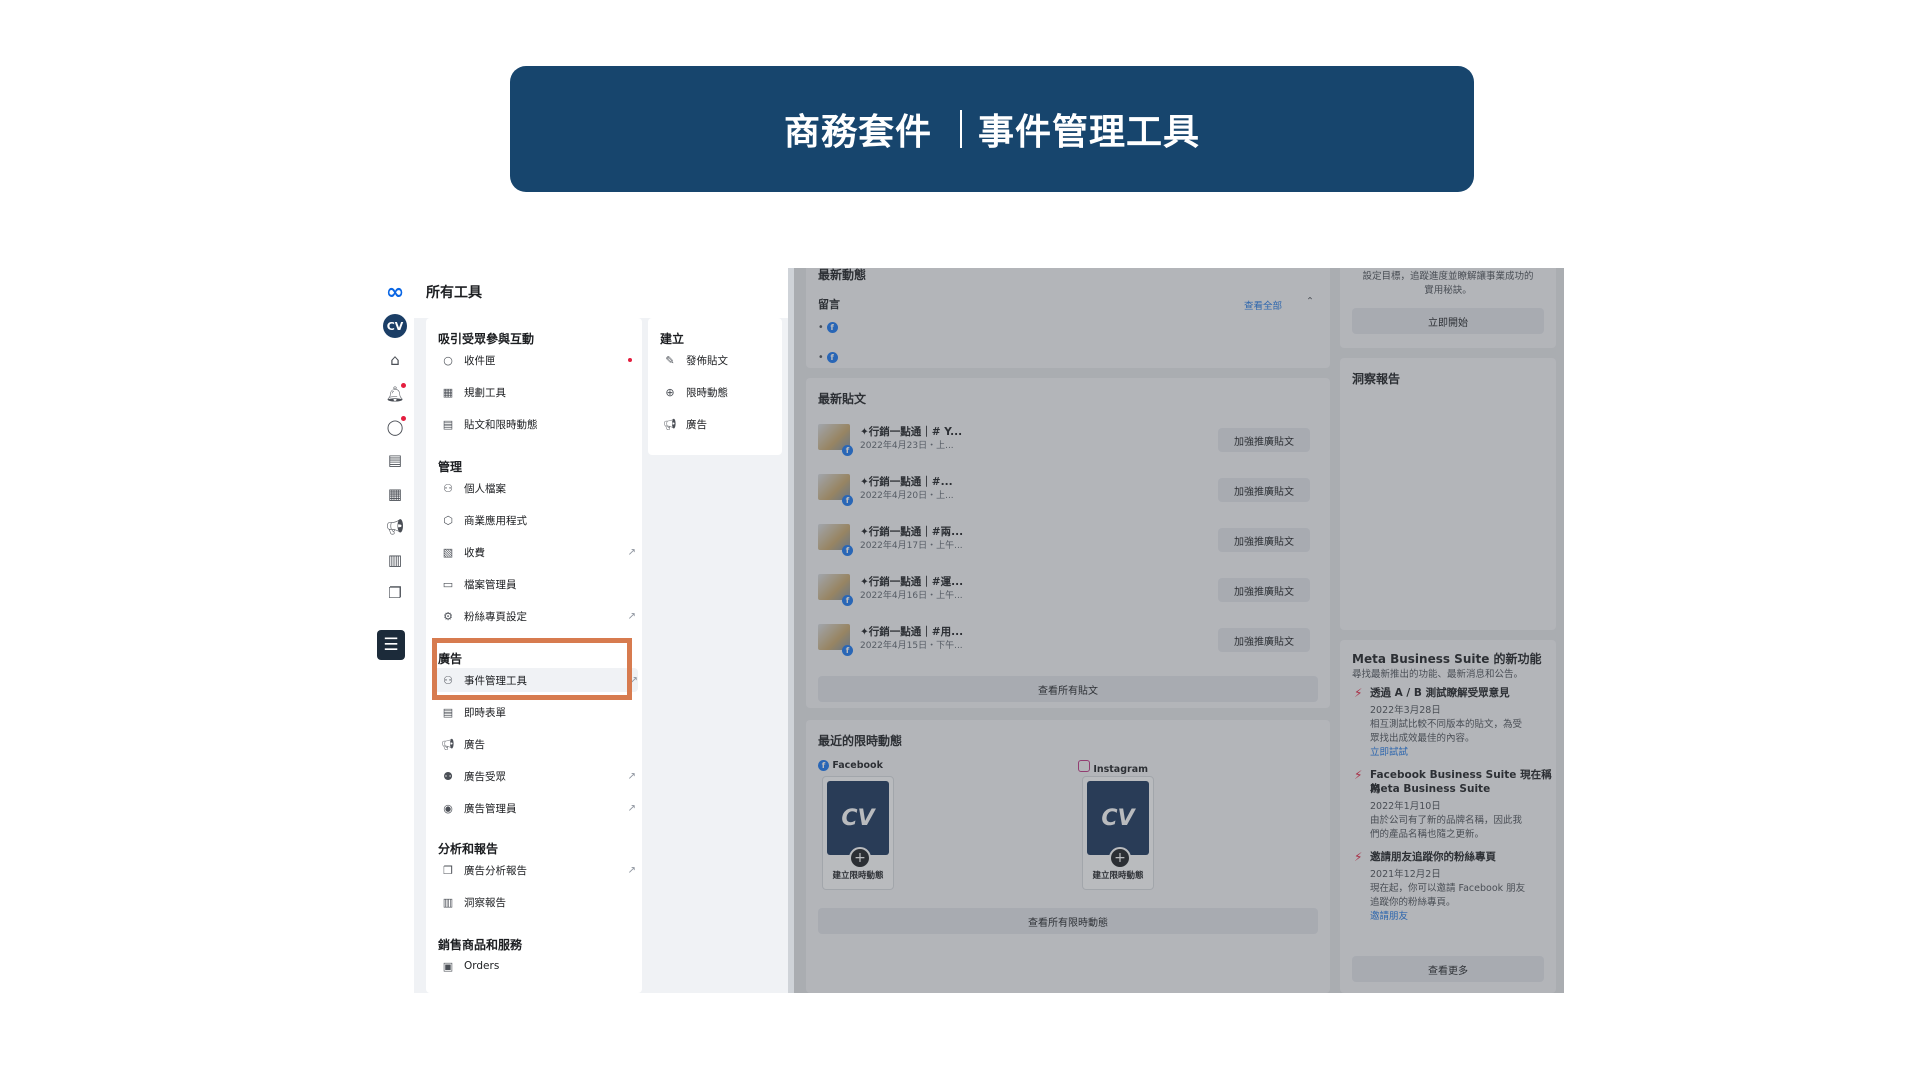 The height and width of the screenshot is (1080, 1920). I want to click on notifications-icon: 🔔︎, so click(395, 394).